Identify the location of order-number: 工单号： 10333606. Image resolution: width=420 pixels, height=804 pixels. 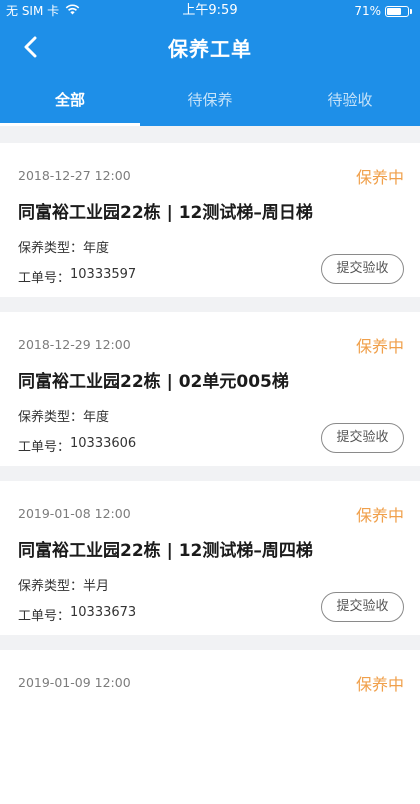
(77, 445).